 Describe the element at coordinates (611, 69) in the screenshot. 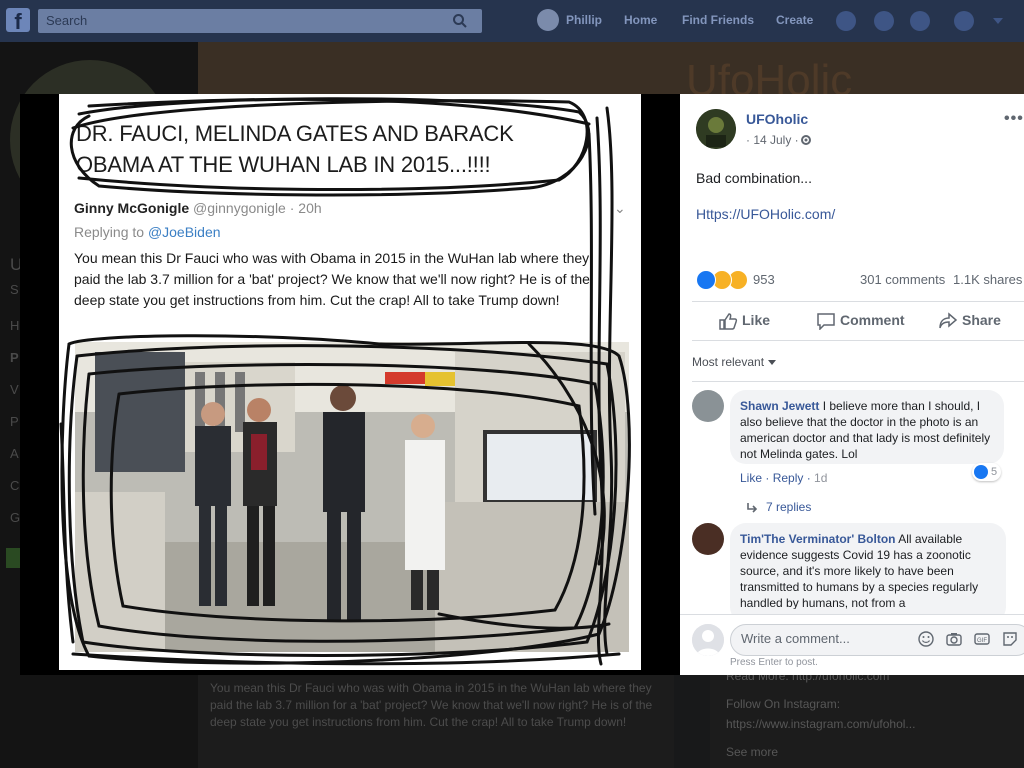

I see `background-cover-photo` at that location.